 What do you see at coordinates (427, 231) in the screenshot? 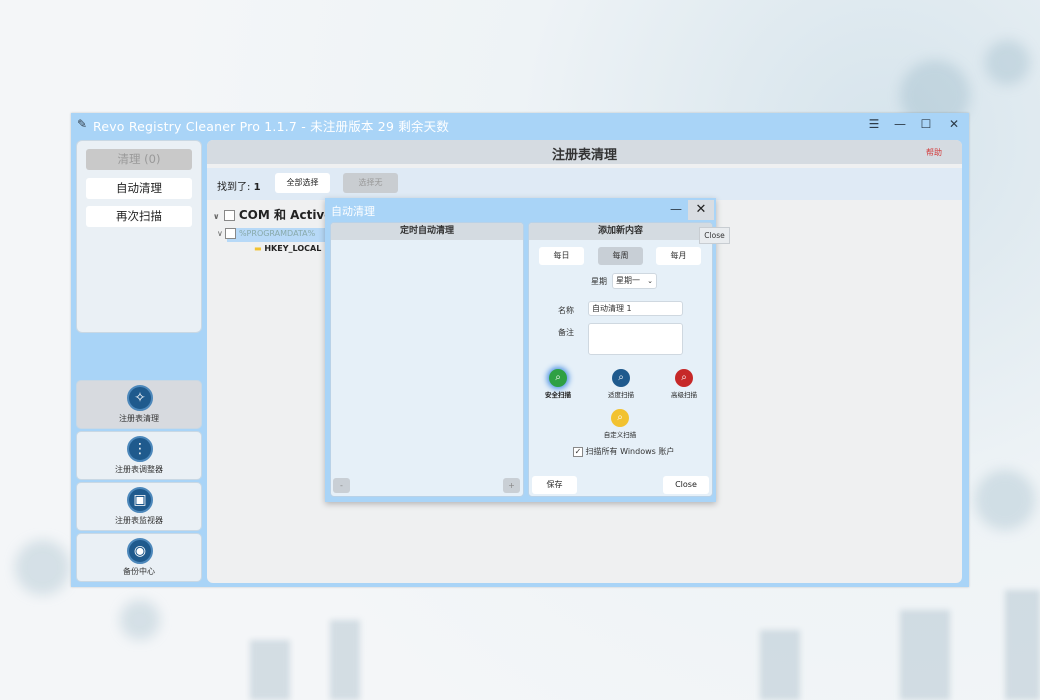
I see `scheduled-panel-header: 定时自动清理` at bounding box center [427, 231].